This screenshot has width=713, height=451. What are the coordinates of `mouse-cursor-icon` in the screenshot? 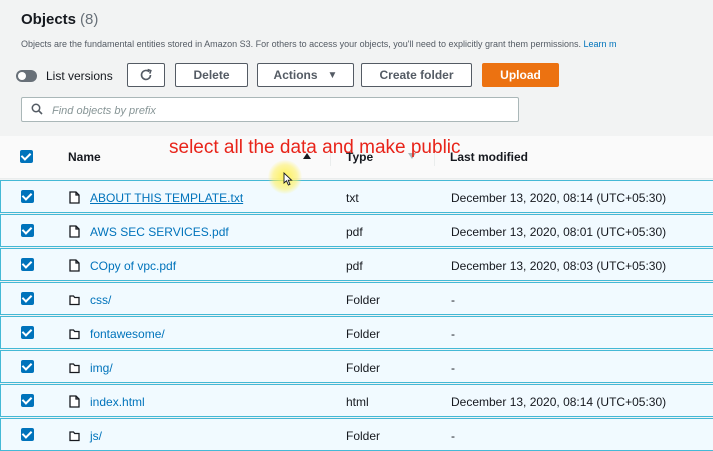 It's located at (288, 179).